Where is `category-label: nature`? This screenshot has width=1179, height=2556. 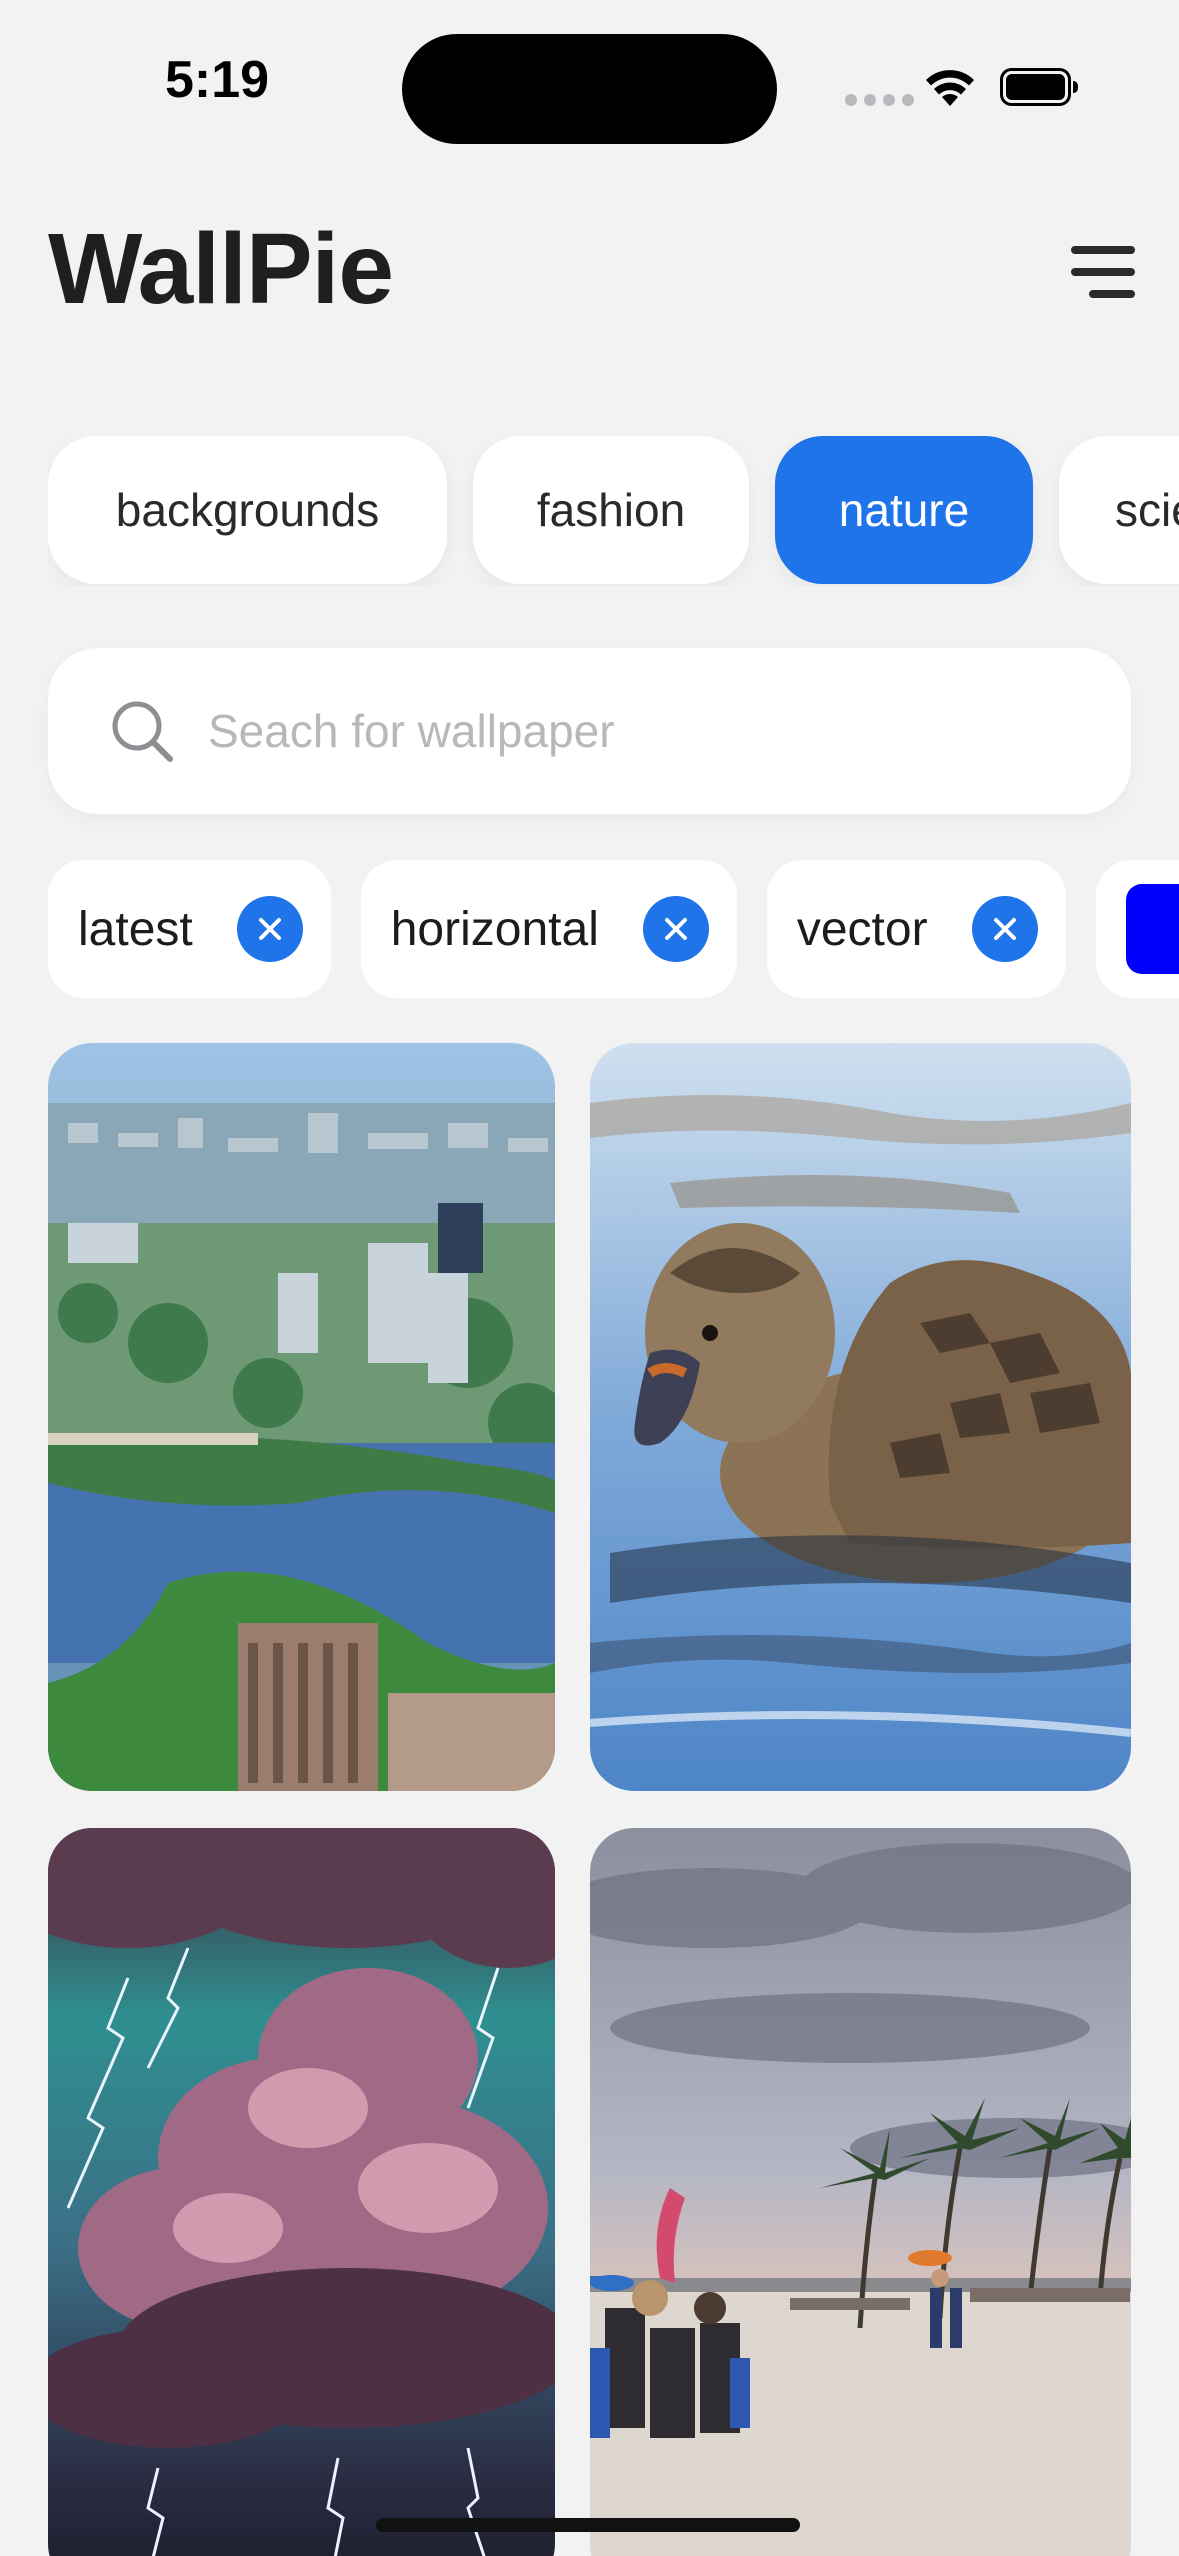
category-label: nature is located at coordinates (904, 510).